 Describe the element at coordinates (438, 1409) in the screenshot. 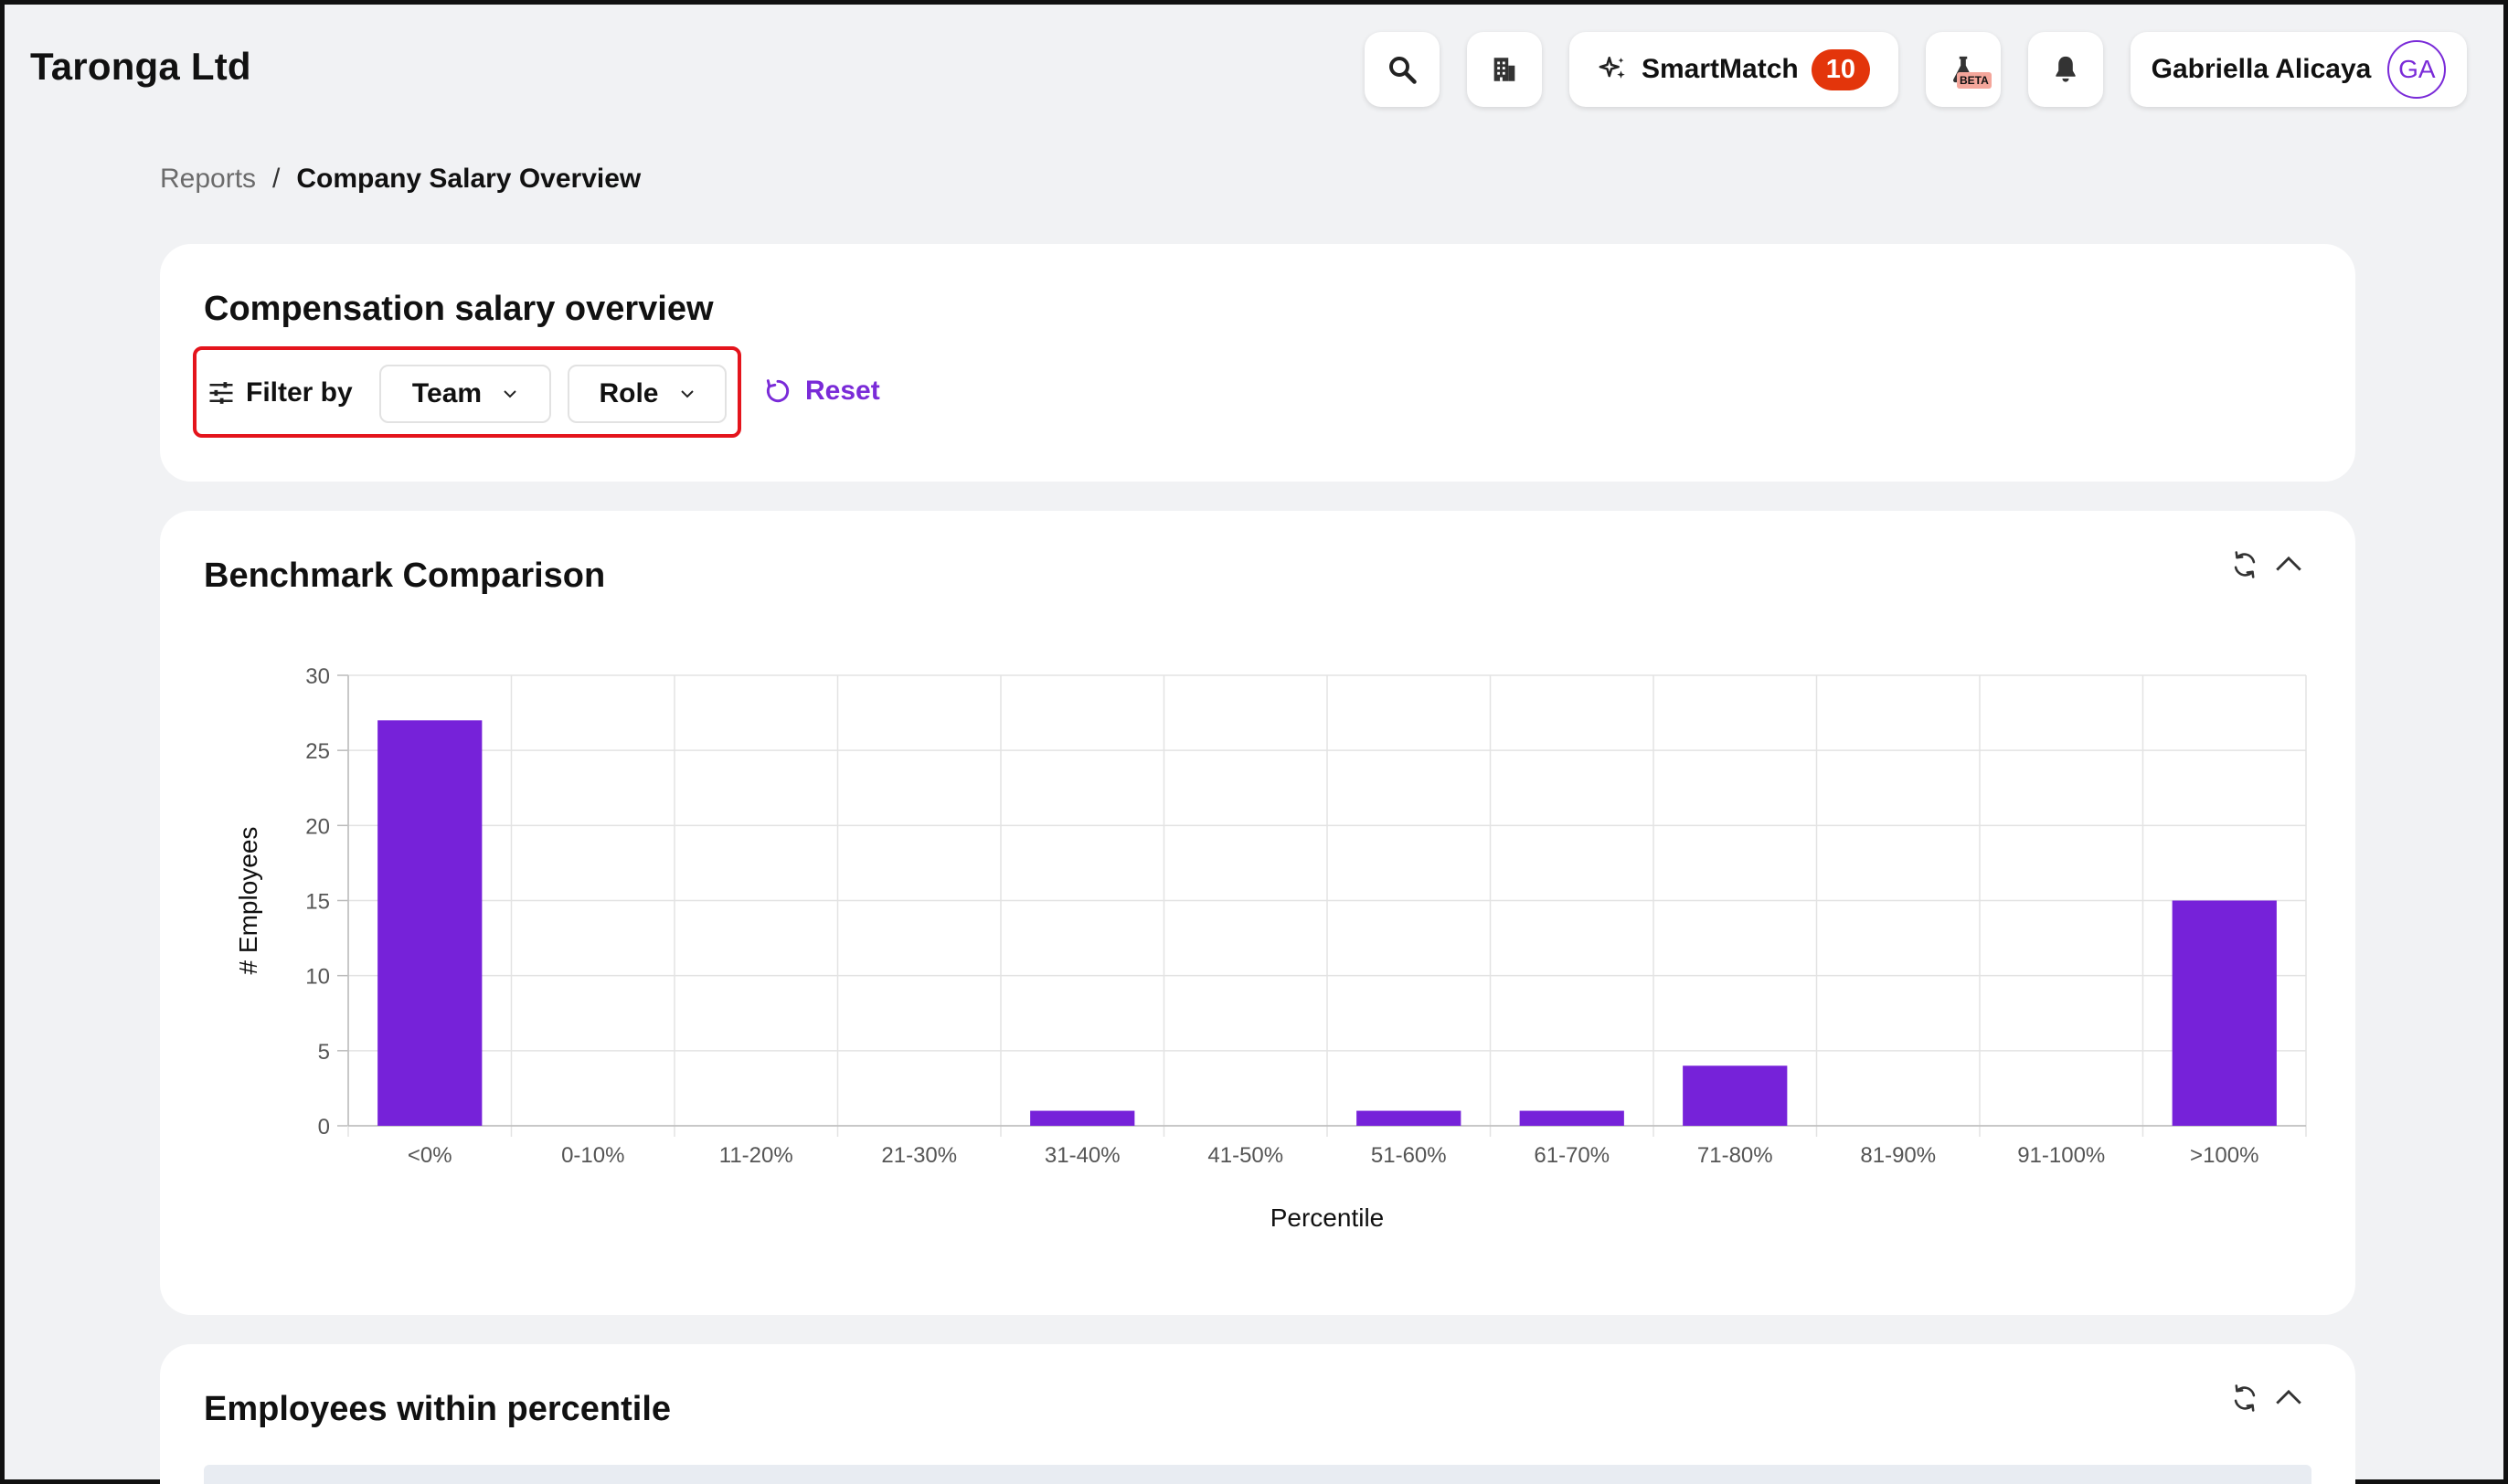

I see `employees-title: Employees within percentile` at that location.